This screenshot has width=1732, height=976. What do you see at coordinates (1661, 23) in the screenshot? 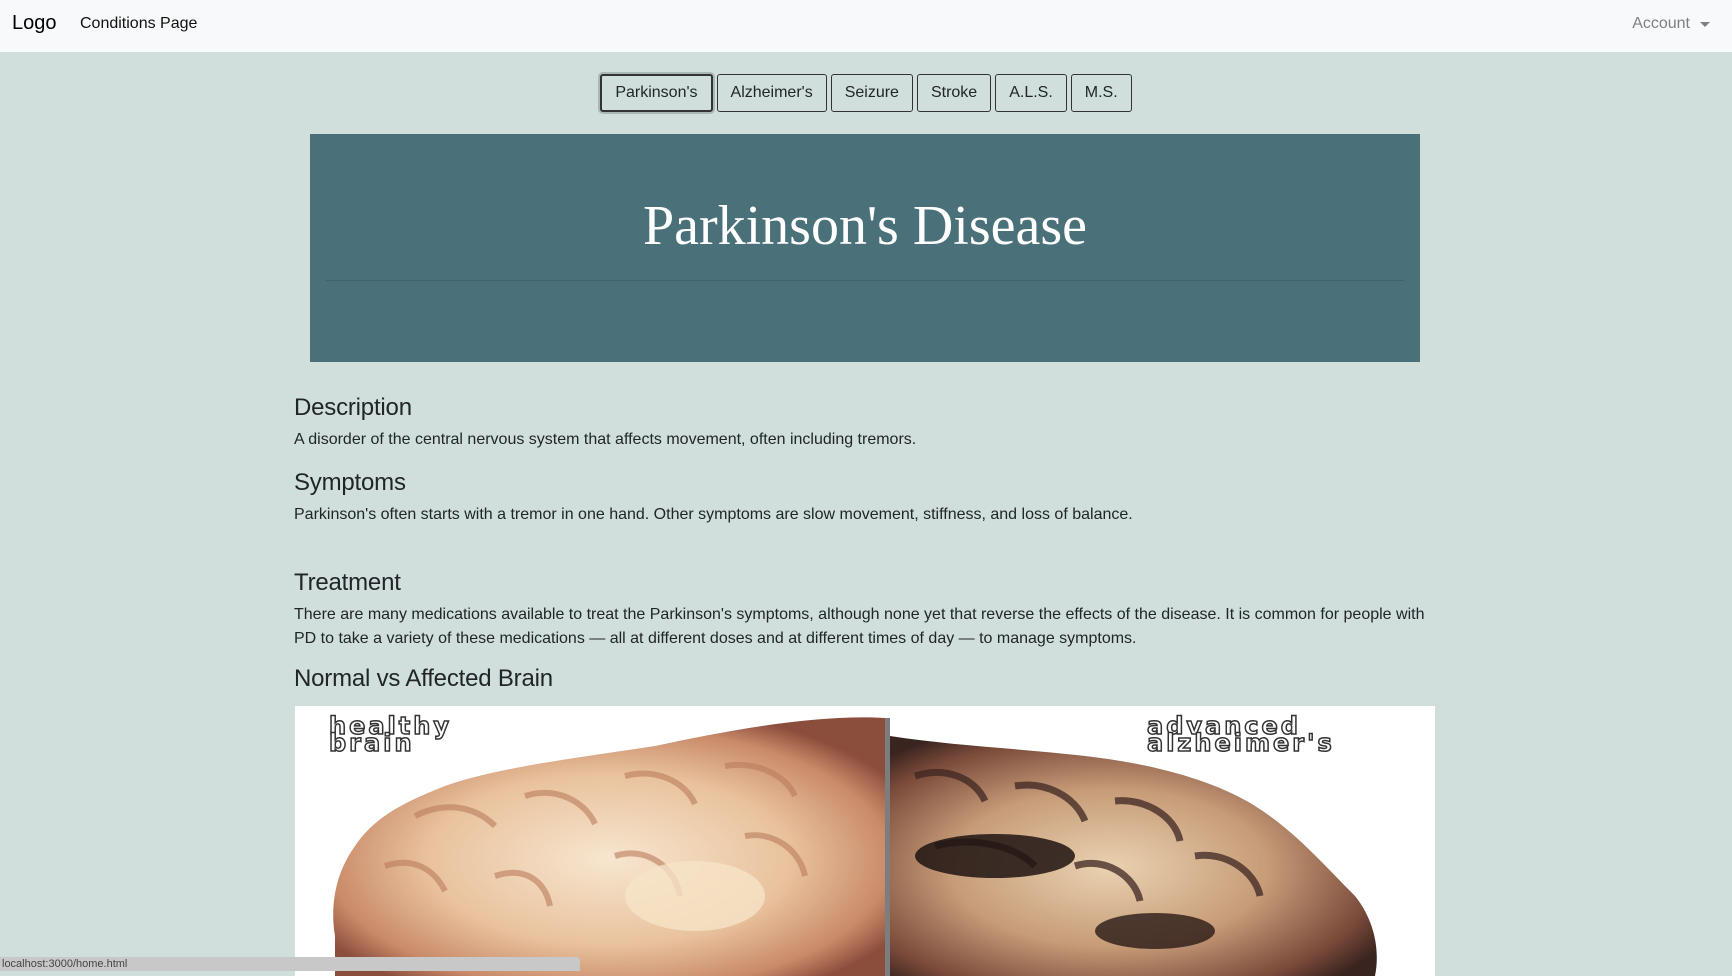
I see `account-label: Account` at bounding box center [1661, 23].